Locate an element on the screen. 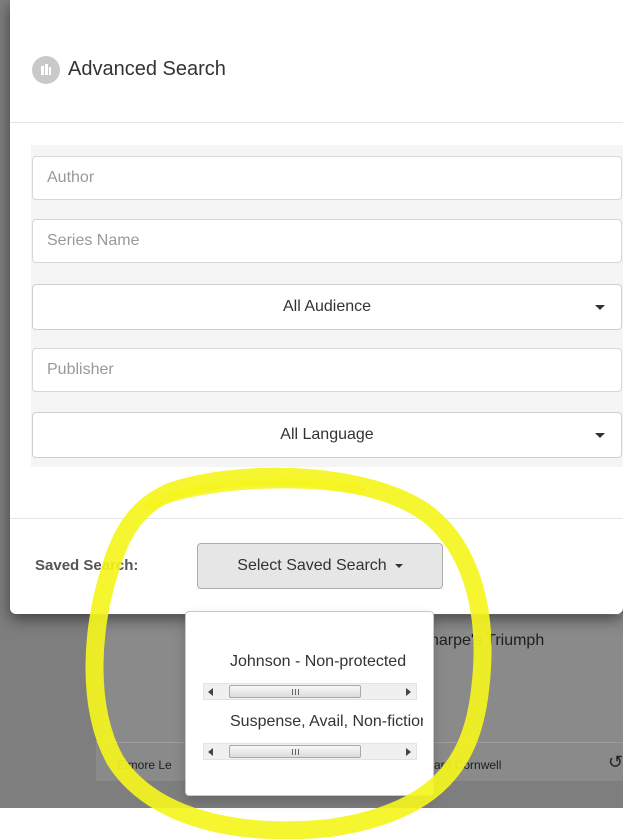  audience-select-value: All Audience is located at coordinates (327, 306).